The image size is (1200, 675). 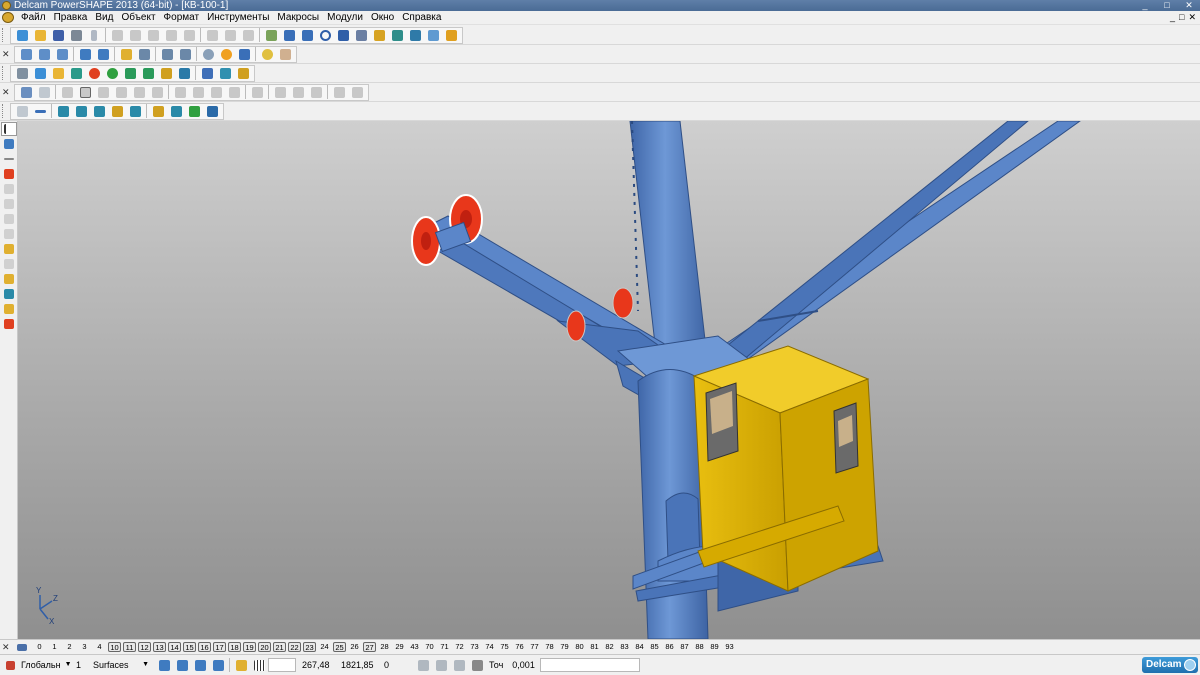 What do you see at coordinates (171, 35) in the screenshot?
I see `eraser-icon` at bounding box center [171, 35].